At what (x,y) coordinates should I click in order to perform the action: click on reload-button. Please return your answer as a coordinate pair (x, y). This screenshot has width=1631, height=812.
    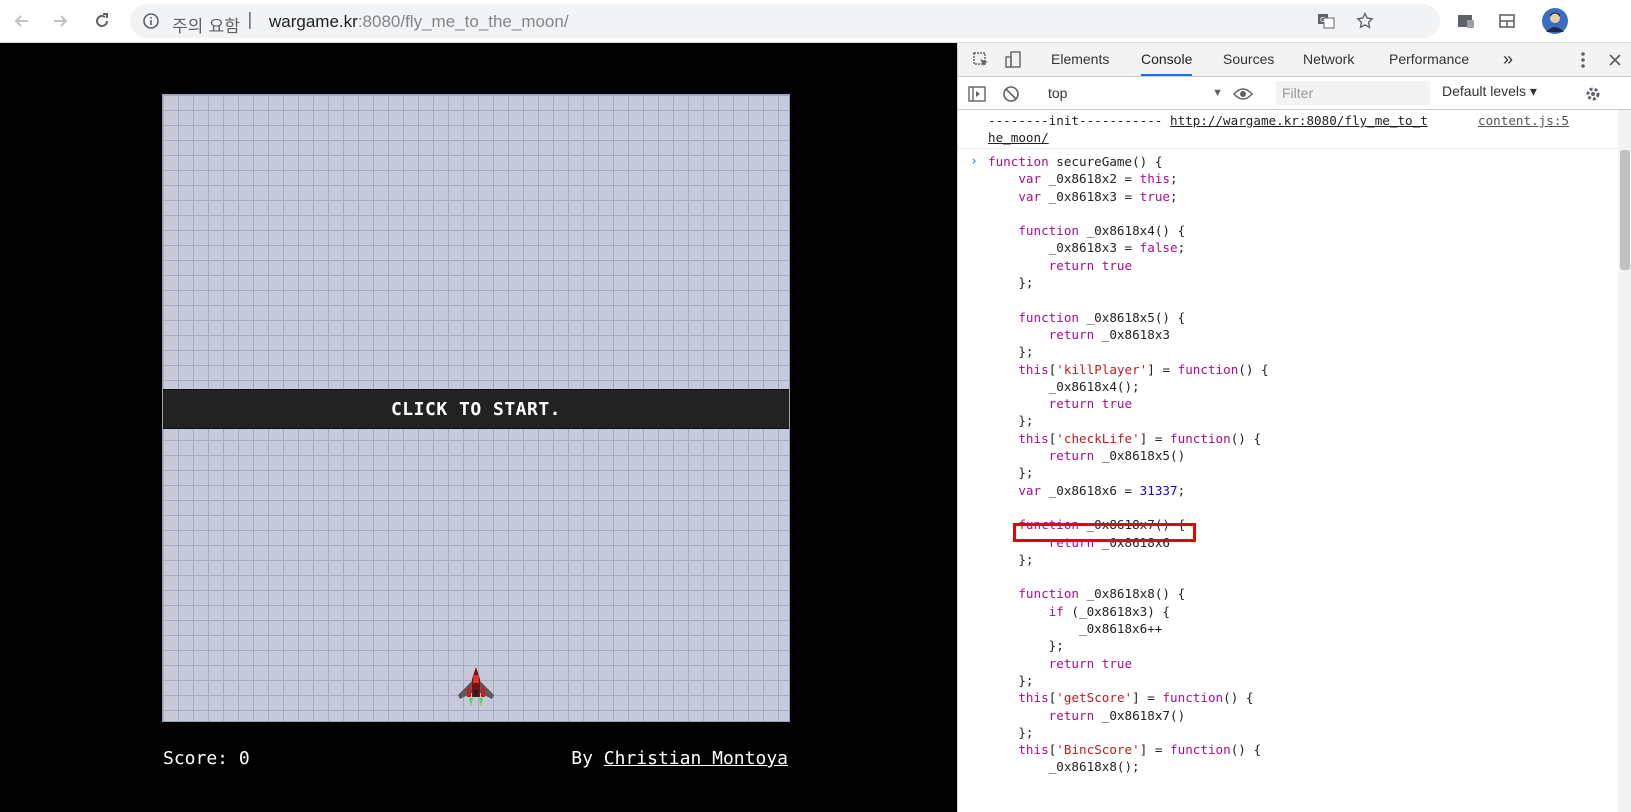
    Looking at the image, I should click on (102, 21).